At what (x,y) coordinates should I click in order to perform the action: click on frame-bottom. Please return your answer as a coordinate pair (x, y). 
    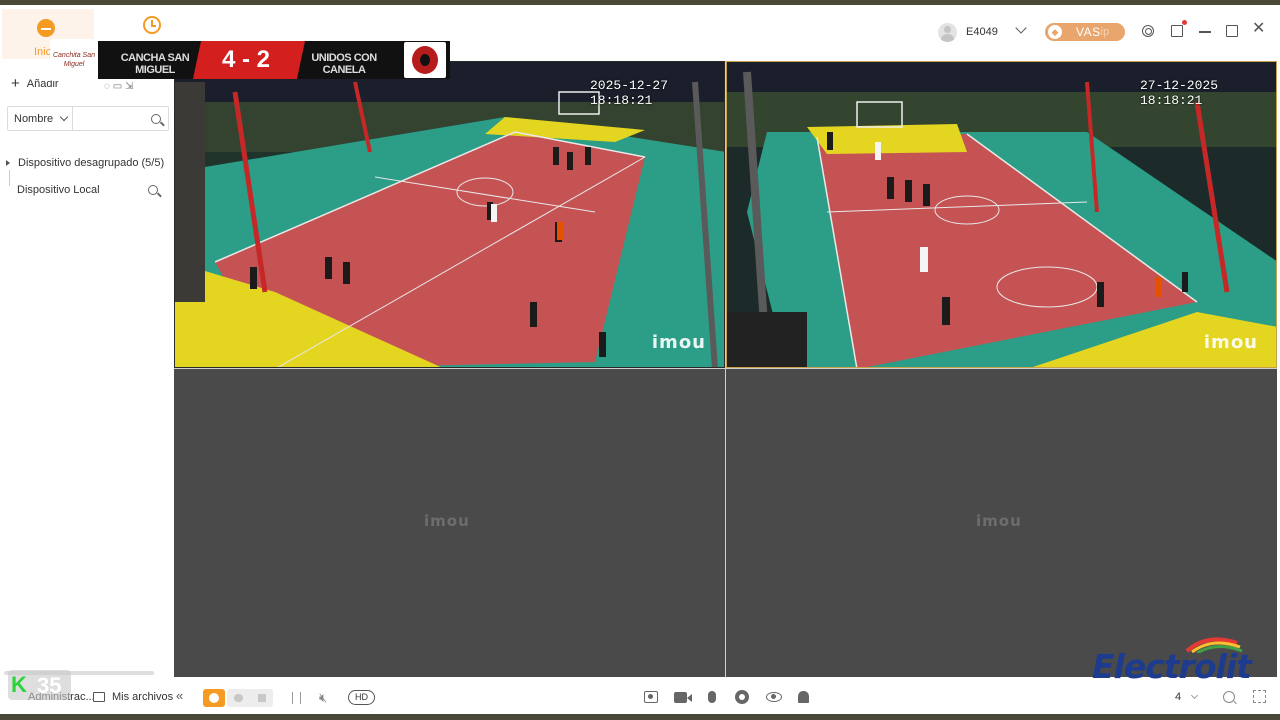
    Looking at the image, I should click on (640, 717).